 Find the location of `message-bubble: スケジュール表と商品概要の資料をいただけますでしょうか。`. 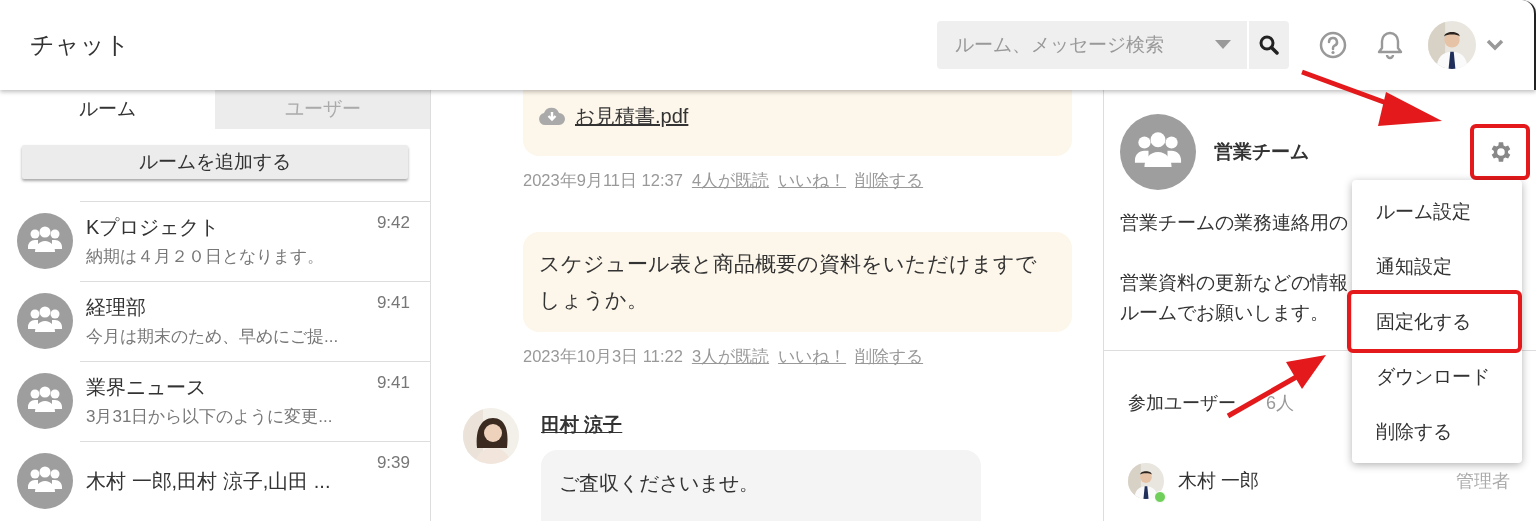

message-bubble: スケジュール表と商品概要の資料をいただけますでしょうか。 is located at coordinates (797, 282).